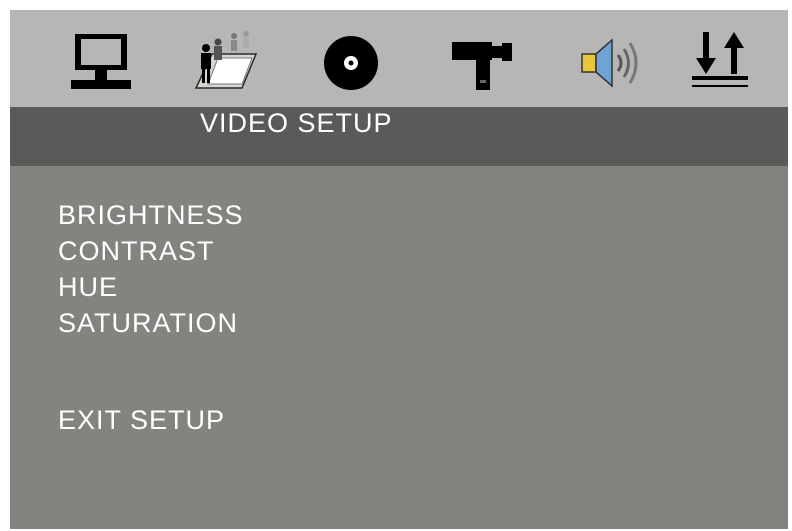 The image size is (792, 531). I want to click on menu-item-hue: HUE, so click(151, 287).